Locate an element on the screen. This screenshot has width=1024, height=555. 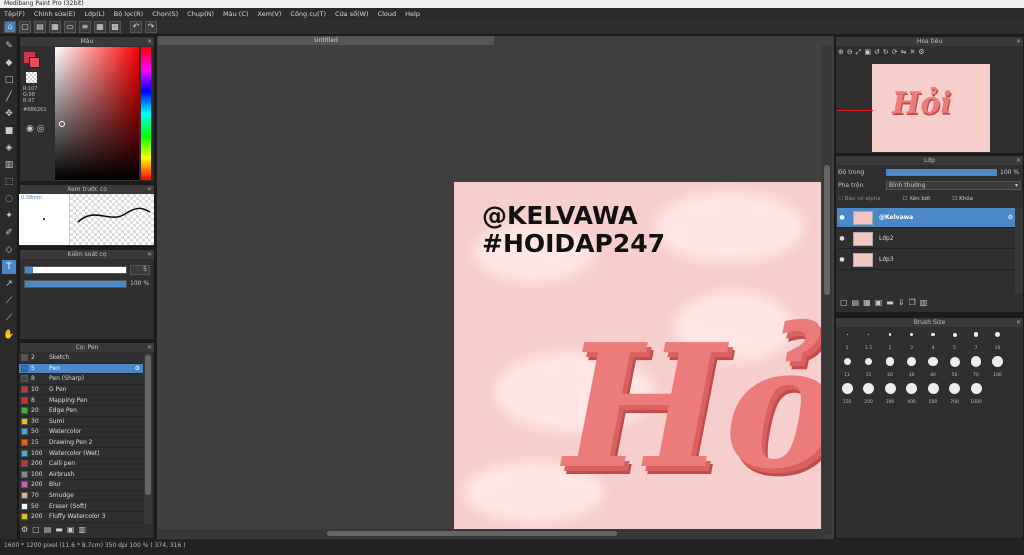
eraser-tool-icon: ◆ is located at coordinates (9, 63).